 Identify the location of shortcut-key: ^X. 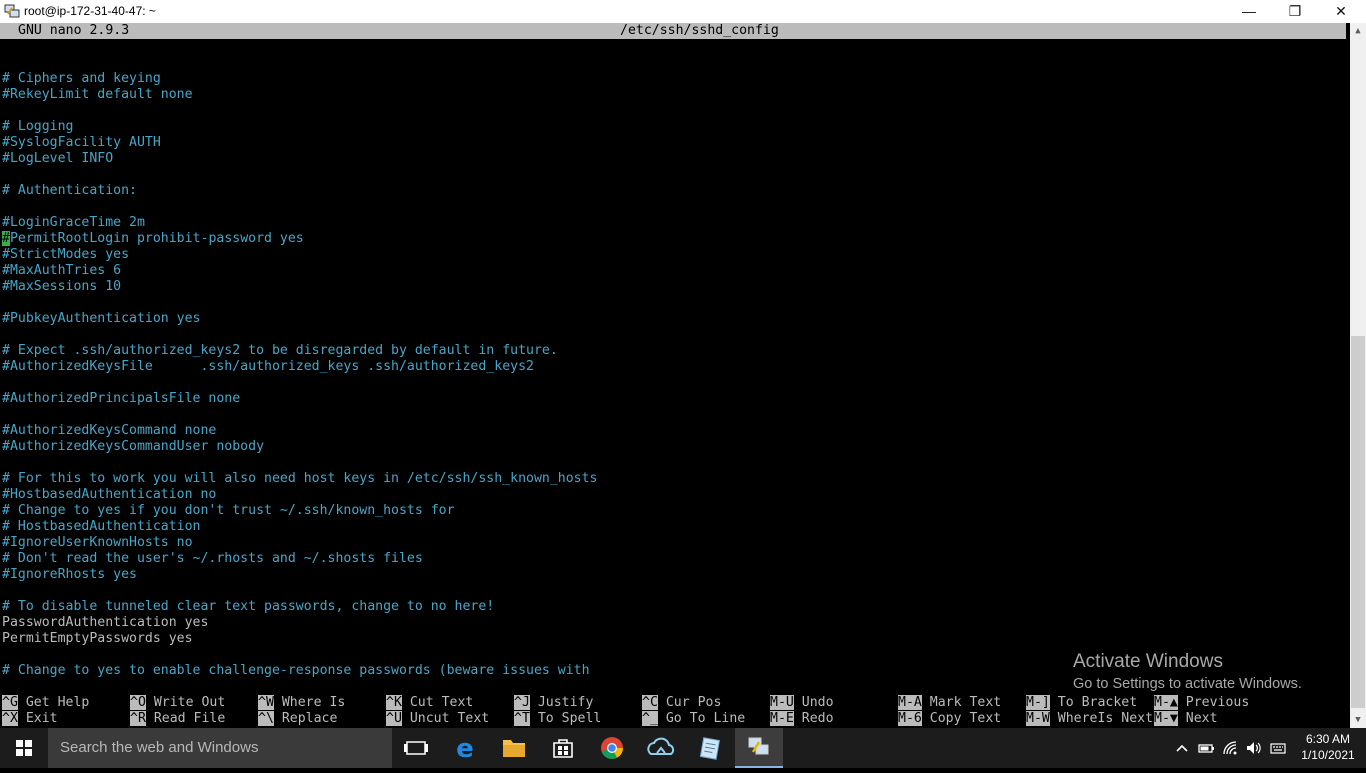
(10, 718).